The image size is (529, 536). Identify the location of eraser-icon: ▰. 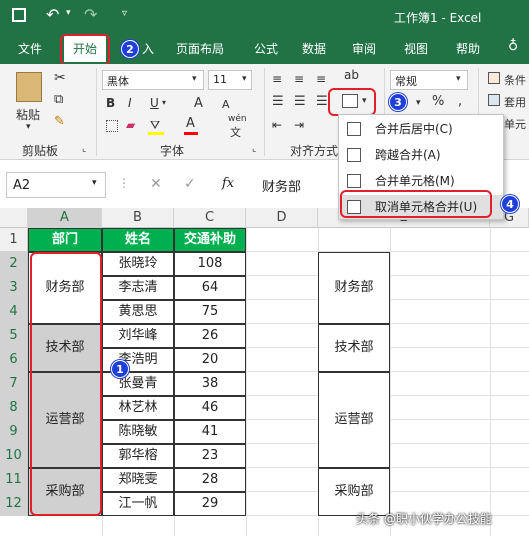
(130, 125).